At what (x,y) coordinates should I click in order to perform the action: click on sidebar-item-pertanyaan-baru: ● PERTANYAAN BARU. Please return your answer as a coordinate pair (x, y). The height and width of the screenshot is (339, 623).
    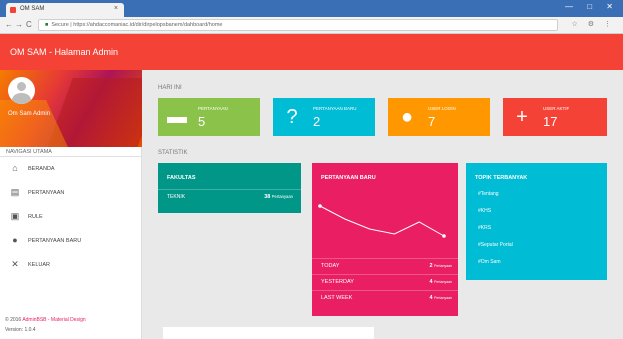
    Looking at the image, I should click on (71, 241).